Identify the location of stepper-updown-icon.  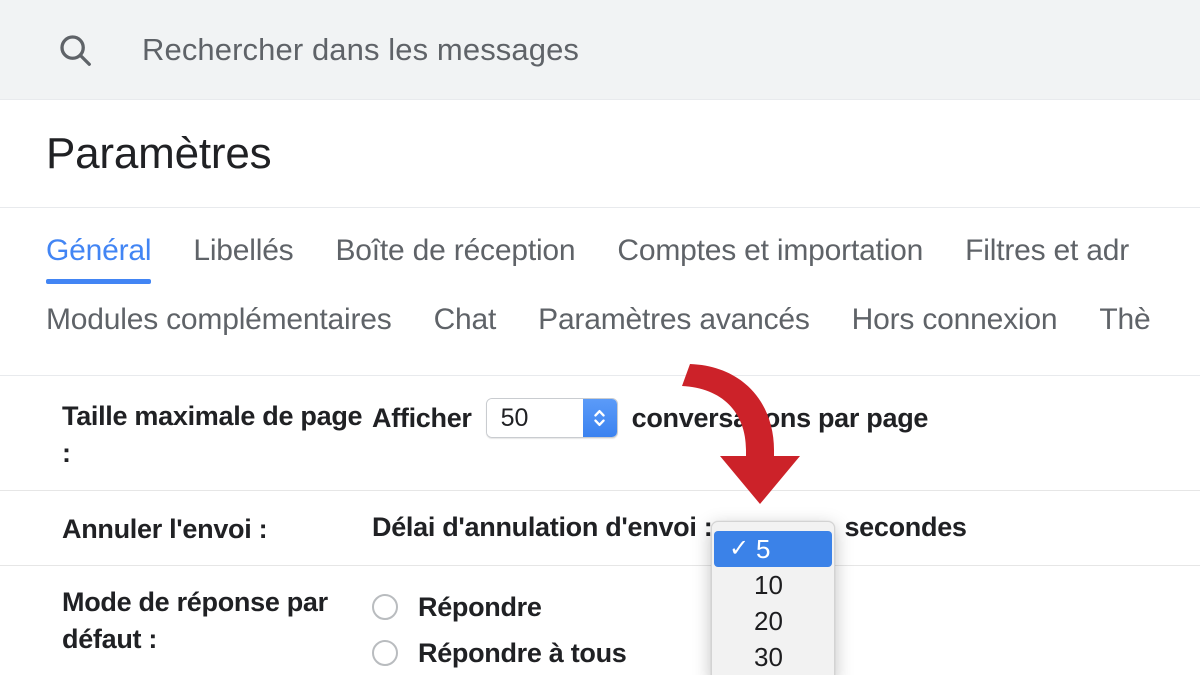
(599, 418).